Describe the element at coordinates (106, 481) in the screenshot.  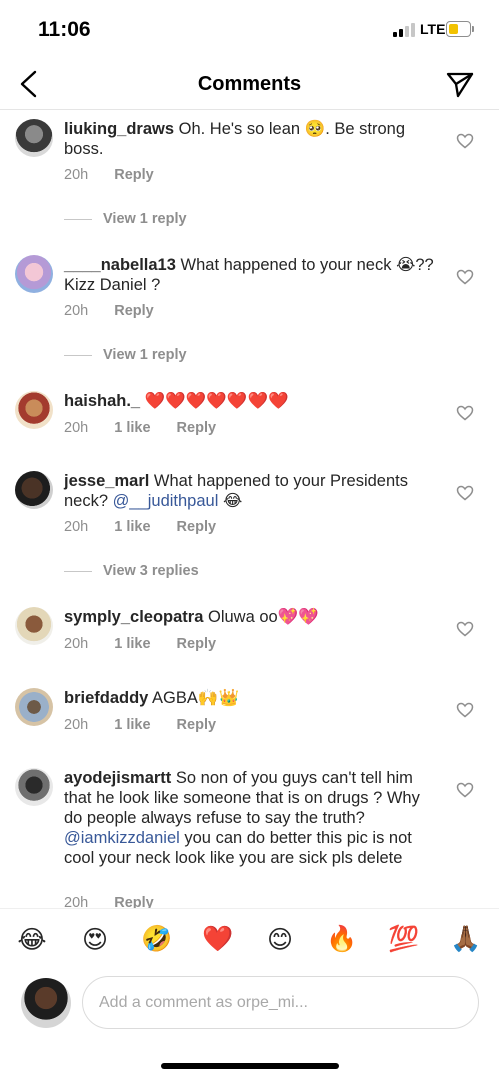
I see `comment-username: jesse_marl` at that location.